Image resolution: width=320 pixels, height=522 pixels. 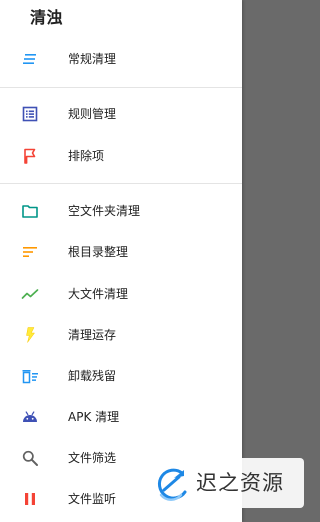 What do you see at coordinates (30, 211) in the screenshot?
I see `folder-icon` at bounding box center [30, 211].